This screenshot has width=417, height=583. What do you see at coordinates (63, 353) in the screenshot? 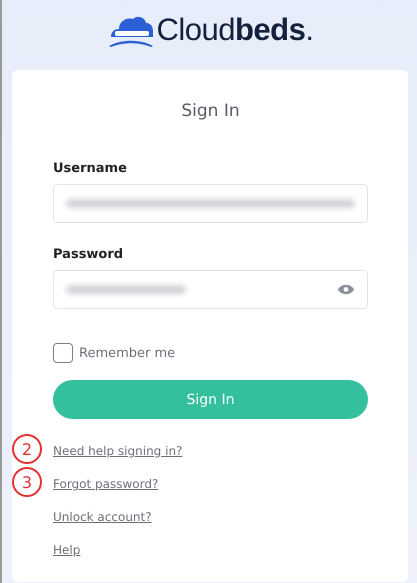
I see `checkbox` at bounding box center [63, 353].